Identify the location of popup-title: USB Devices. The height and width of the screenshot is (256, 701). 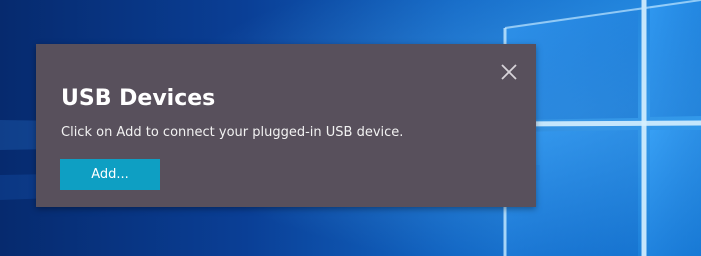
(138, 98).